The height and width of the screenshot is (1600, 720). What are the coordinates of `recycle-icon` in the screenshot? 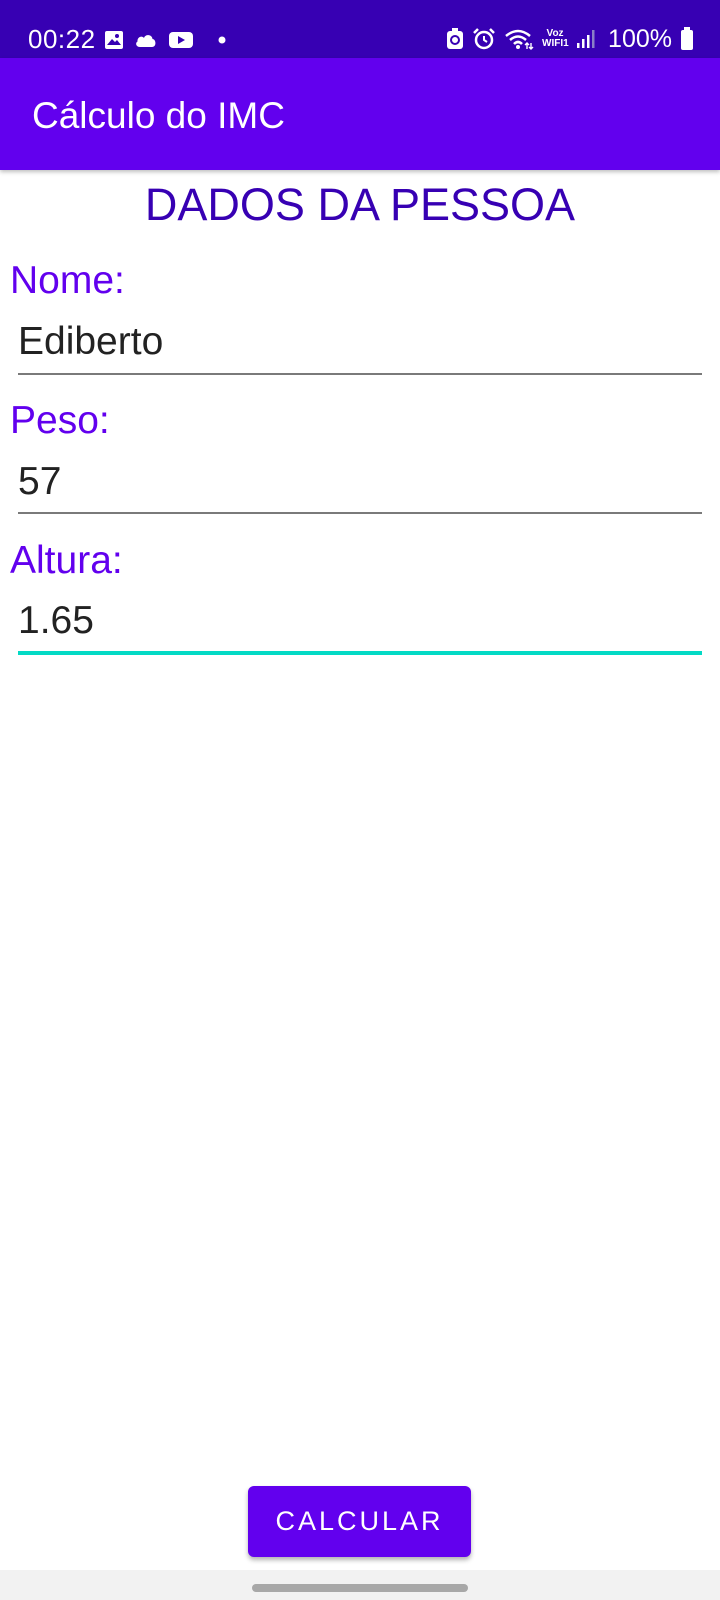 It's located at (455, 39).